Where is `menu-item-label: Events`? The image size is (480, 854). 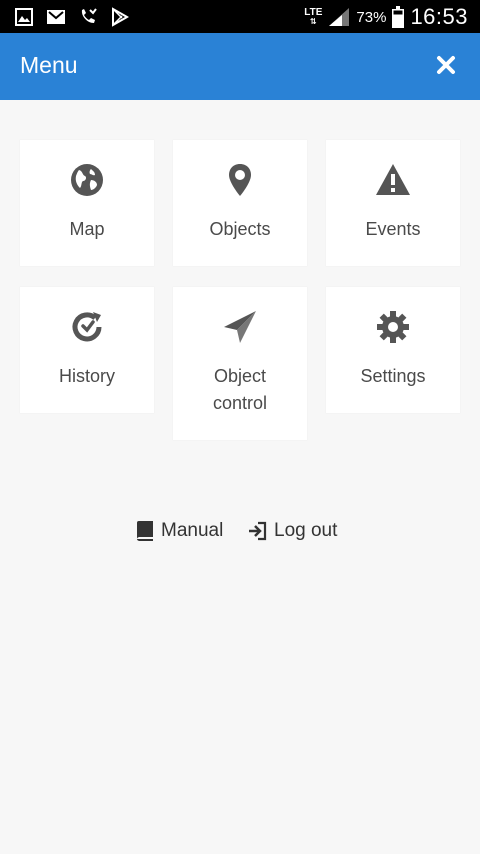 menu-item-label: Events is located at coordinates (393, 229).